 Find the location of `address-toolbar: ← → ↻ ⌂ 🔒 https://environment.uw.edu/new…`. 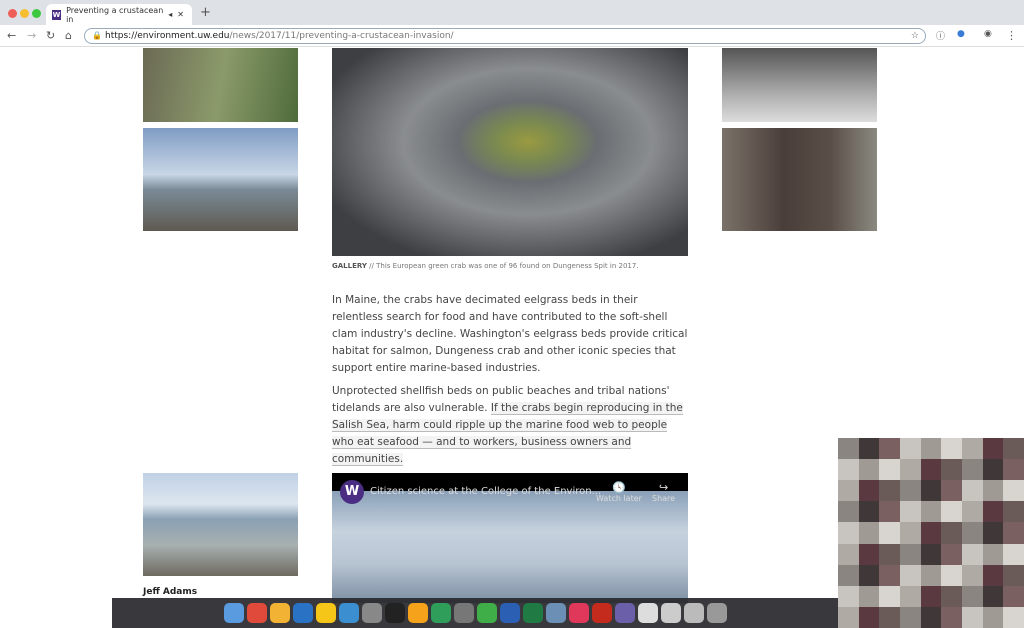

address-toolbar: ← → ↻ ⌂ 🔒 https://environment.uw.edu/new… is located at coordinates (512, 36).